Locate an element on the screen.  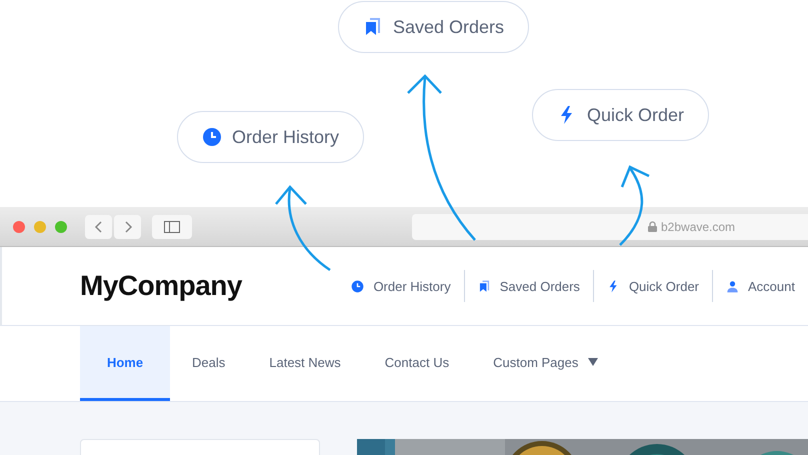
header-link: Account is located at coordinates (760, 286).